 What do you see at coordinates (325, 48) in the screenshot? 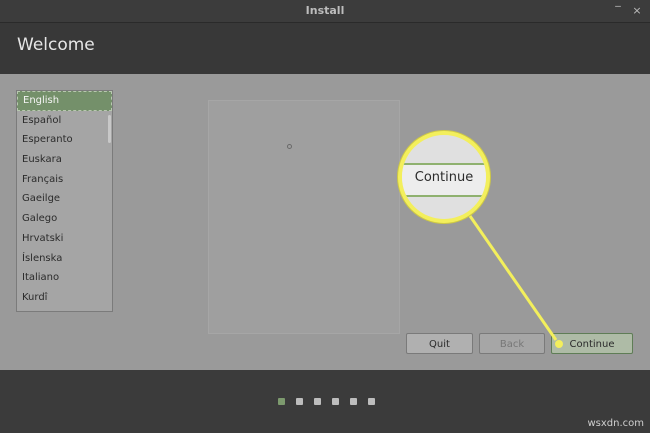
I see `page-header: Welcome` at bounding box center [325, 48].